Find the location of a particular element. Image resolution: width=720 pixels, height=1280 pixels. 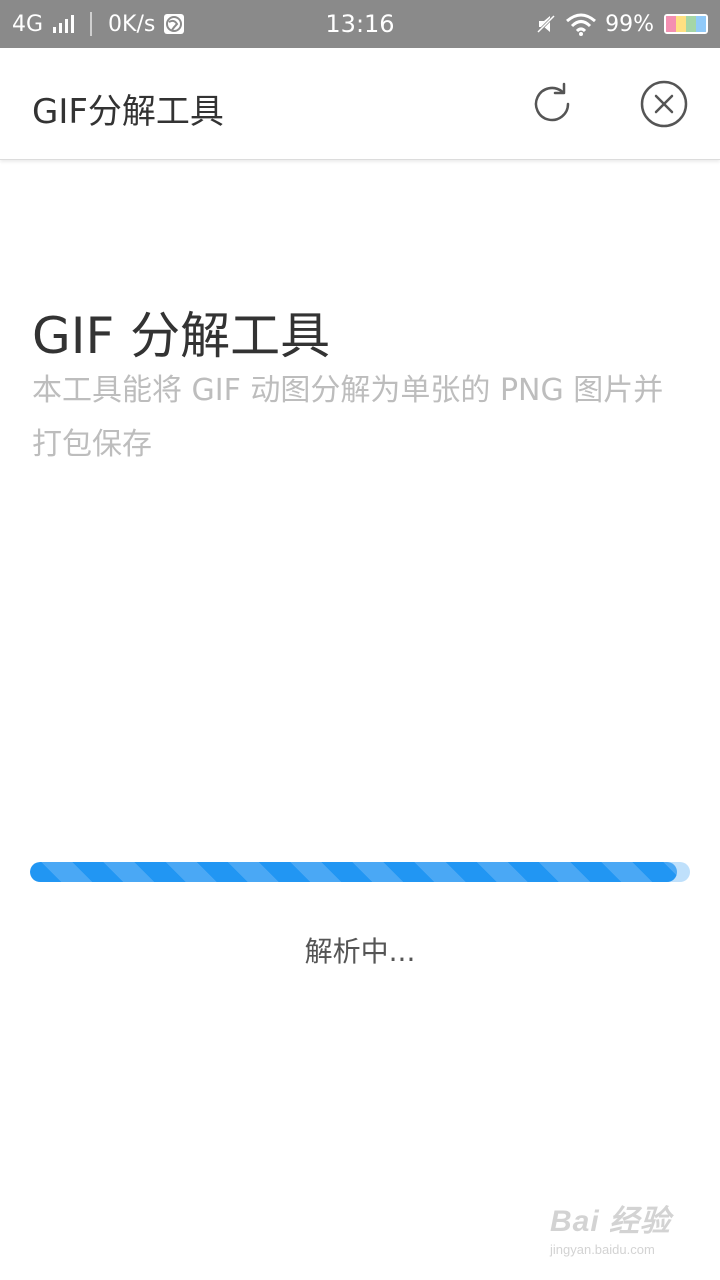

network-type: 4G is located at coordinates (28, 24).